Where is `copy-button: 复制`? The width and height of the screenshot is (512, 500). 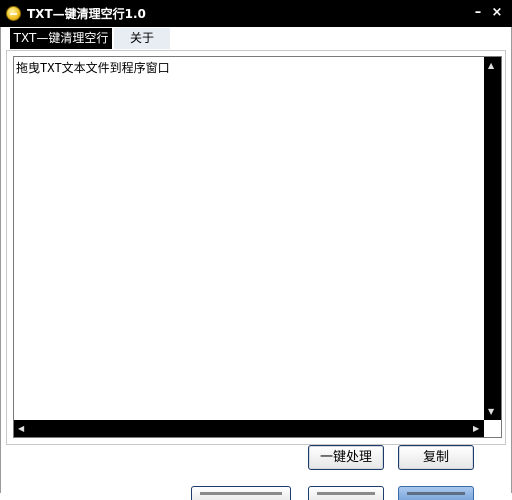
copy-button: 复制 is located at coordinates (436, 457).